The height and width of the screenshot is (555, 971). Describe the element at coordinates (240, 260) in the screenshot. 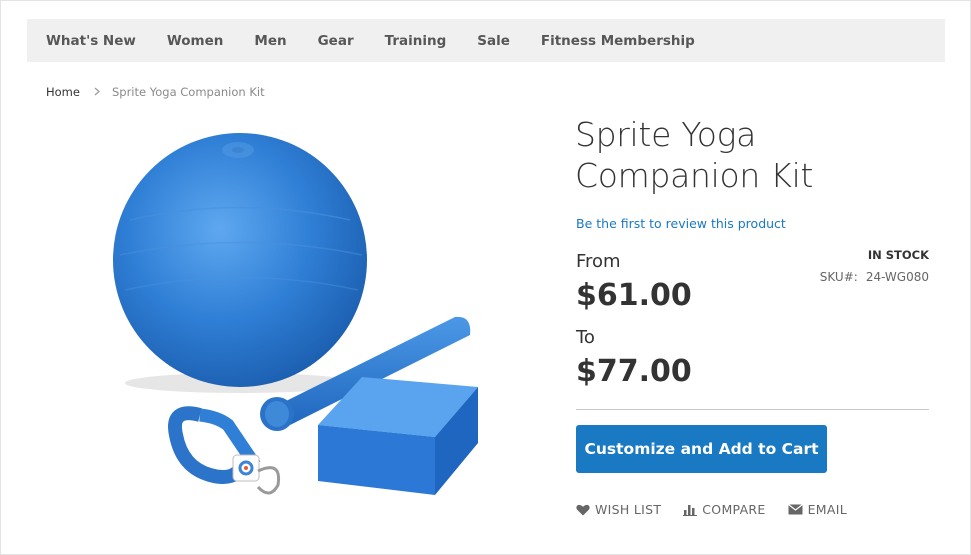

I see `yoga-ball-icon` at that location.